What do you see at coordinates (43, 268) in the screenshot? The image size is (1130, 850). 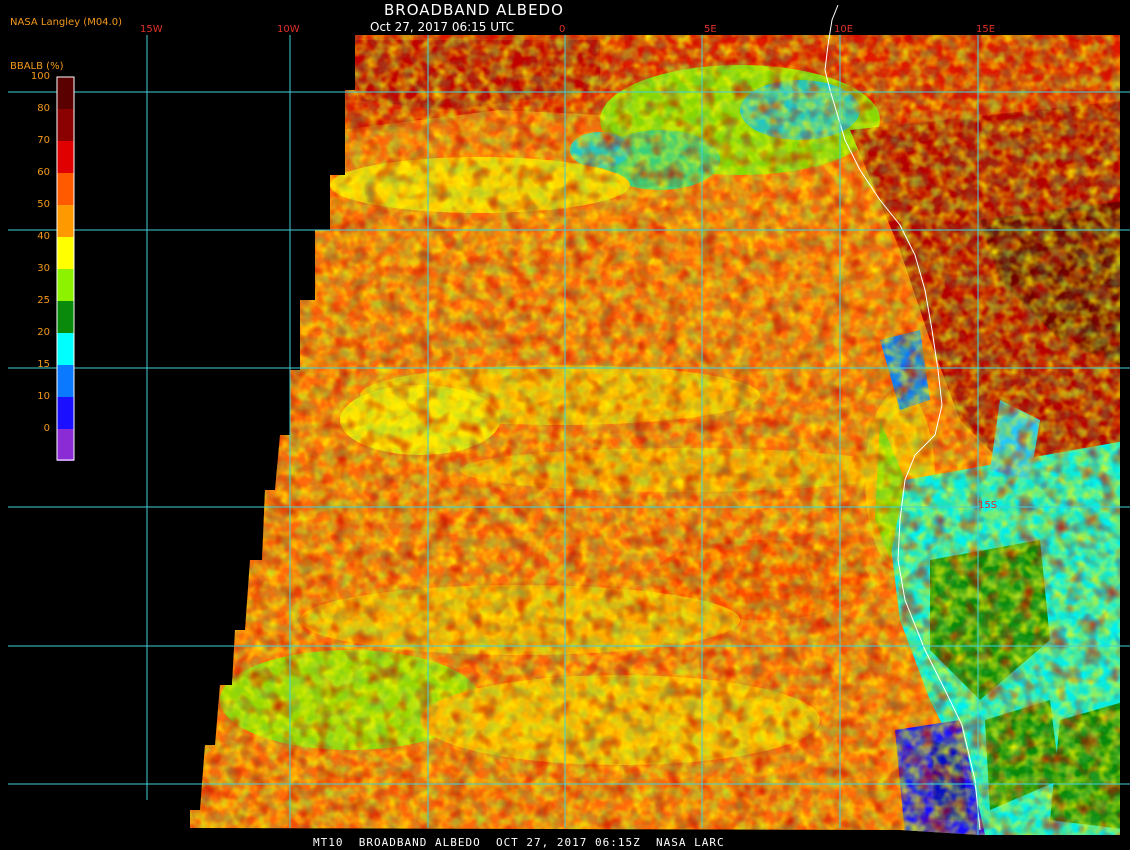 I see `colorbar-tick-label: 30` at bounding box center [43, 268].